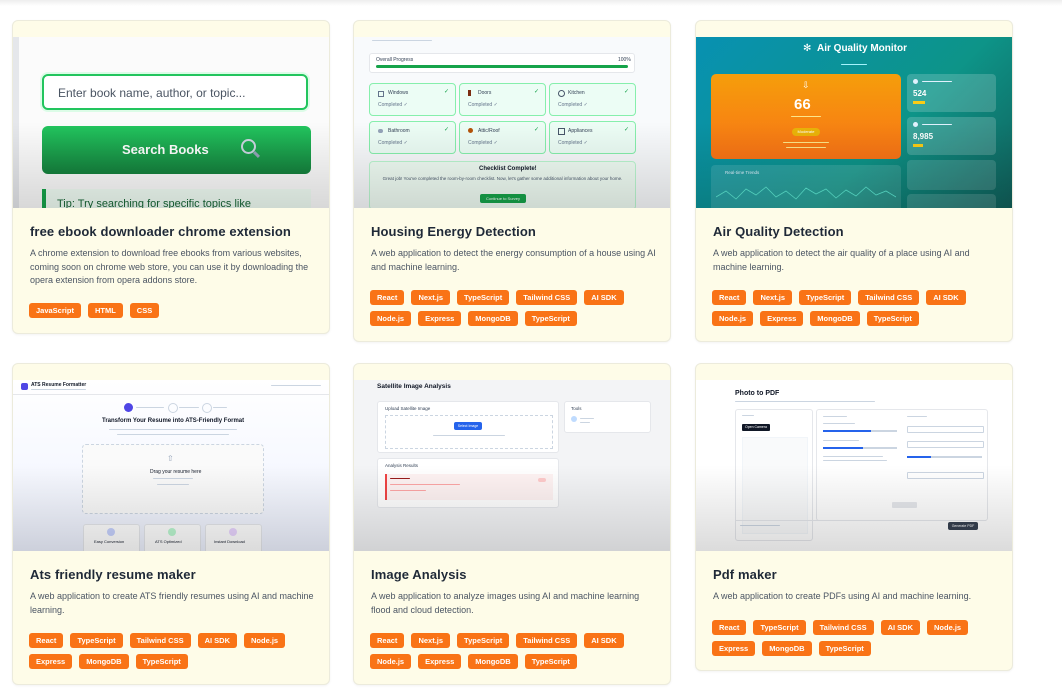 Image resolution: width=1062 pixels, height=695 pixels. I want to click on progress-bar, so click(502, 66).